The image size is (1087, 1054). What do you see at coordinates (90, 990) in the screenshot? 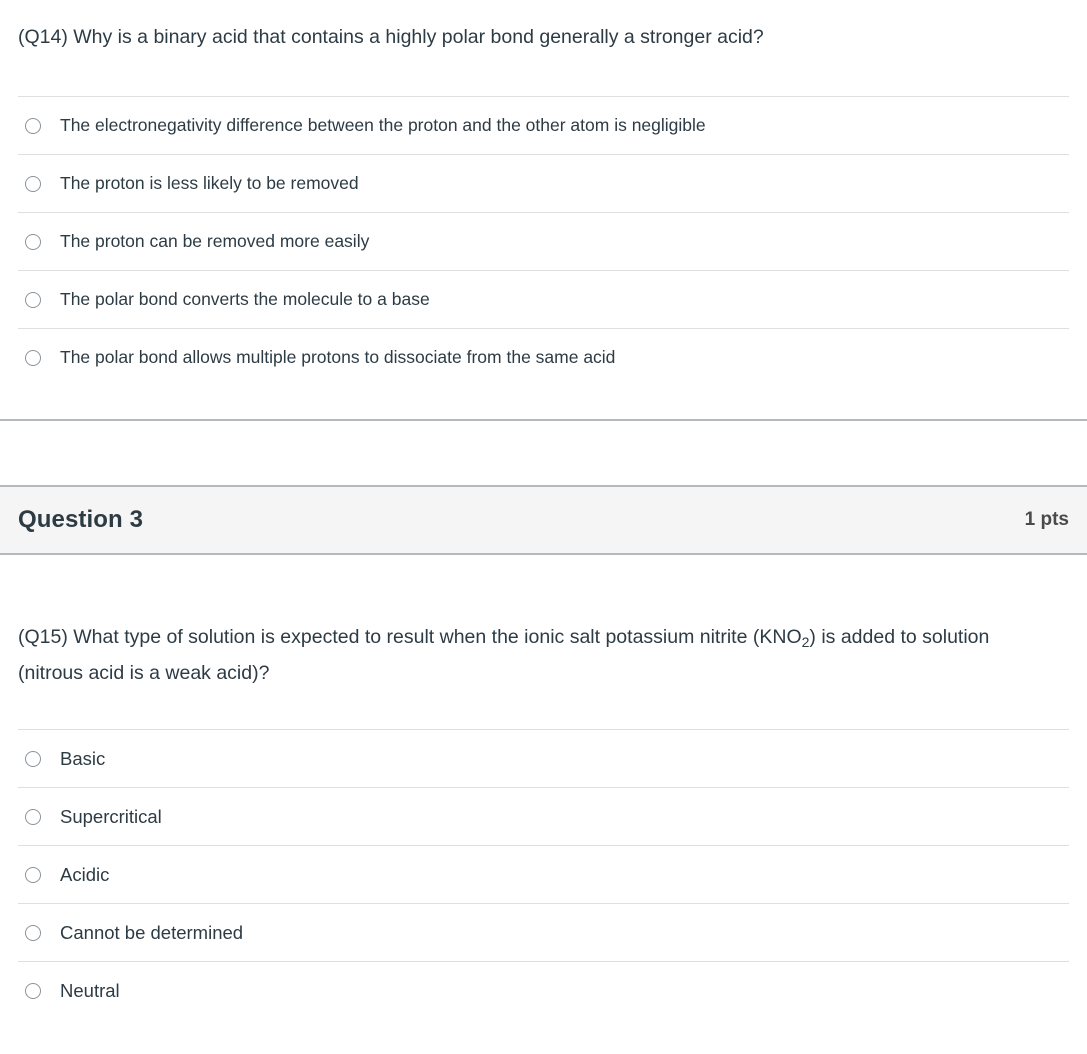
I see `answer-option-label: Neutral` at bounding box center [90, 990].